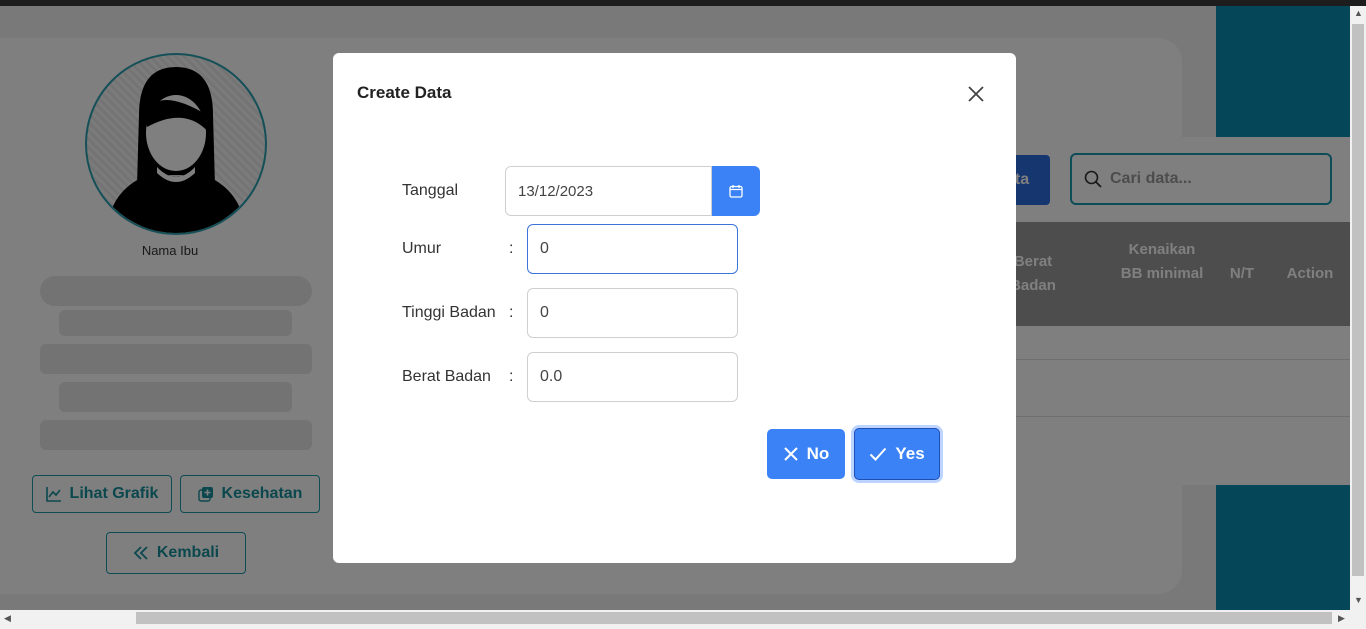 The width and height of the screenshot is (1366, 629). I want to click on berat-badan-label: Berat Badan, so click(446, 376).